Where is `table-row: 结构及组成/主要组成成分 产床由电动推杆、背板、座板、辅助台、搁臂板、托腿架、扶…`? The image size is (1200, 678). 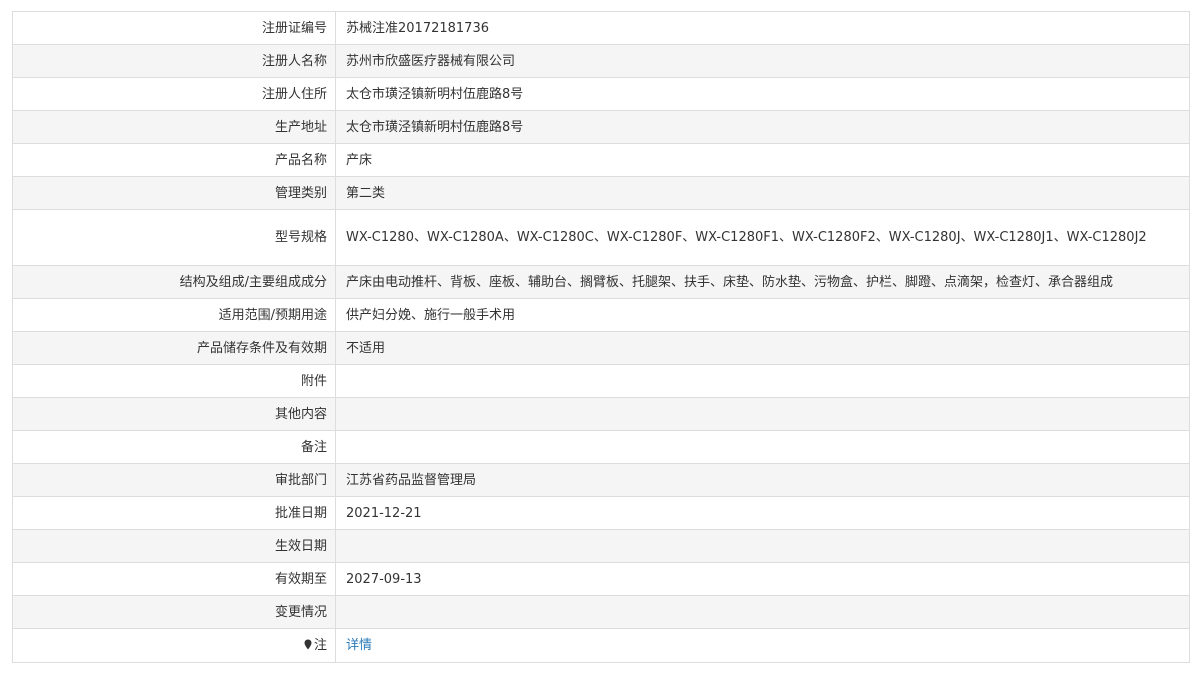
table-row: 结构及组成/主要组成成分 产床由电动推杆、背板、座板、辅助台、搁臂板、托腿架、扶… is located at coordinates (601, 282).